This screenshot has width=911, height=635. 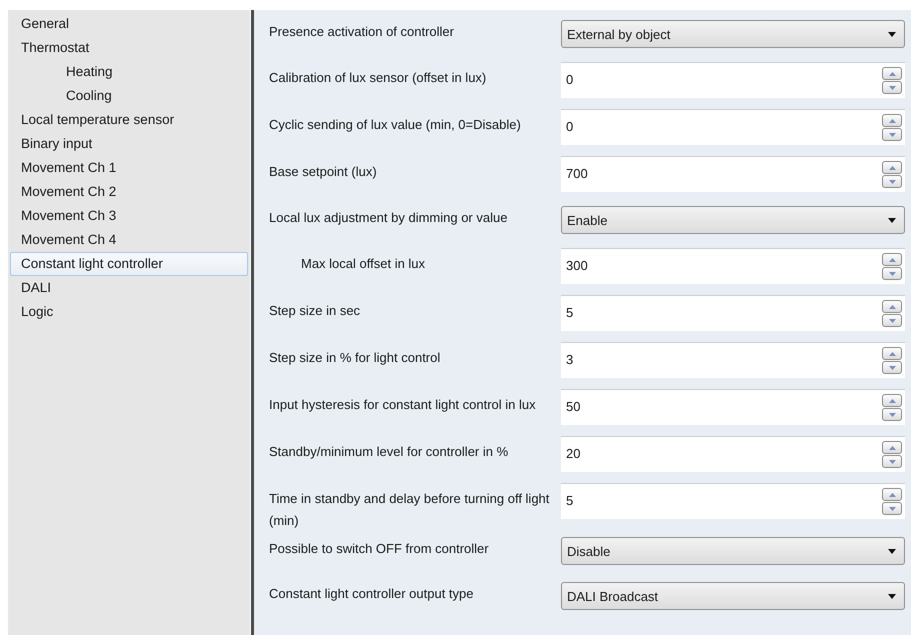 I want to click on sidebar-item: Movement Ch 4, so click(x=129, y=240).